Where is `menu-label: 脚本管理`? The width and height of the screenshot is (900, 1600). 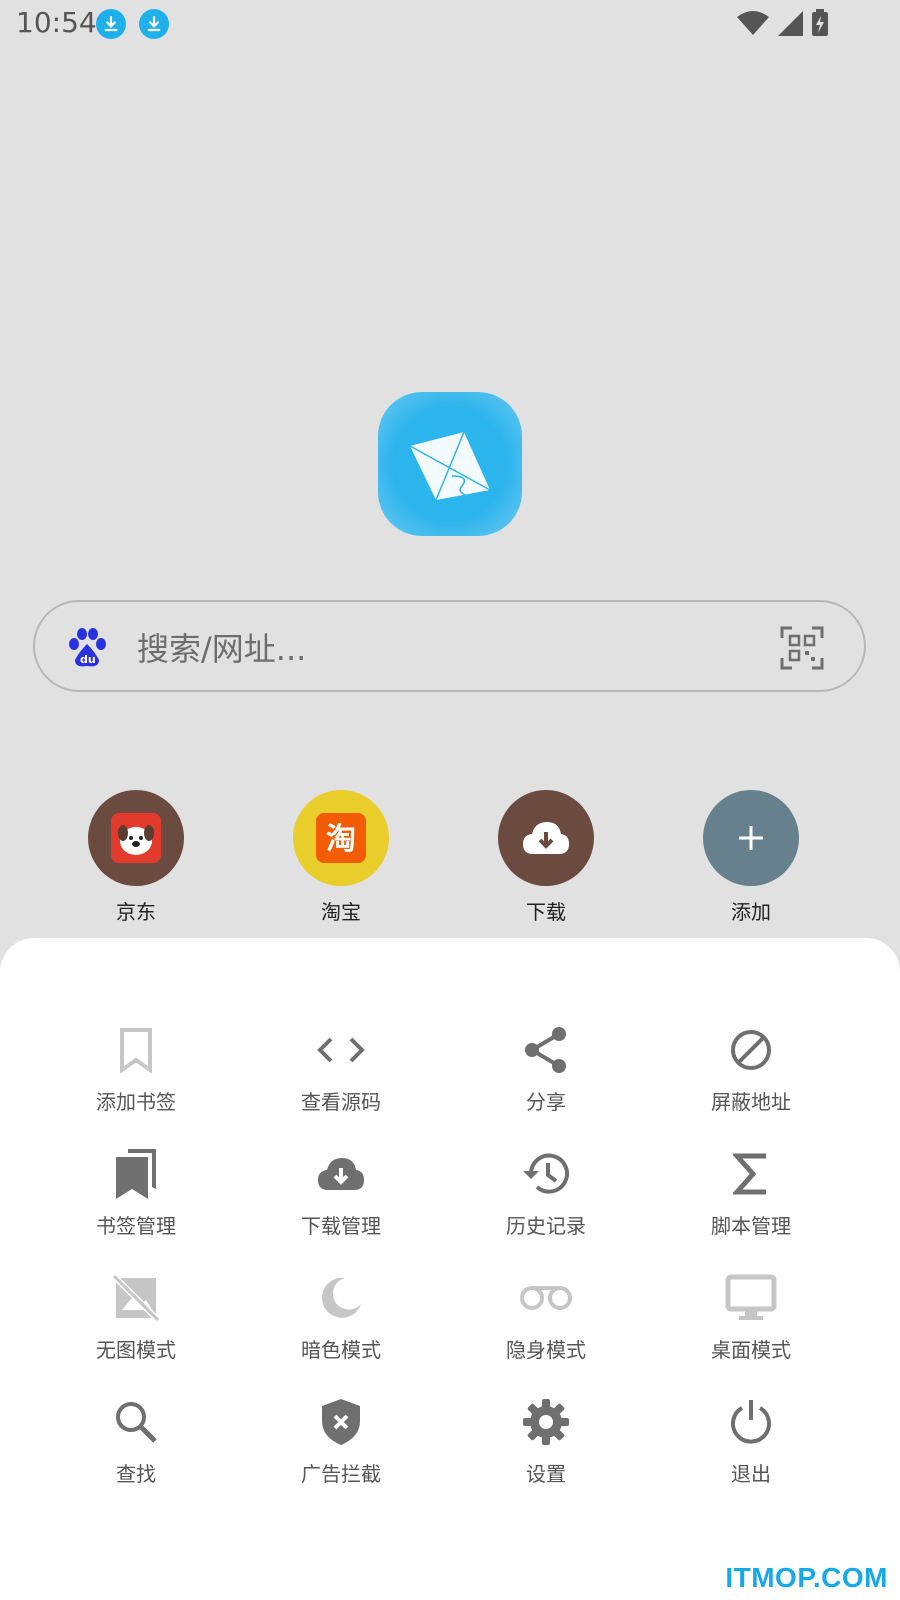 menu-label: 脚本管理 is located at coordinates (751, 1226).